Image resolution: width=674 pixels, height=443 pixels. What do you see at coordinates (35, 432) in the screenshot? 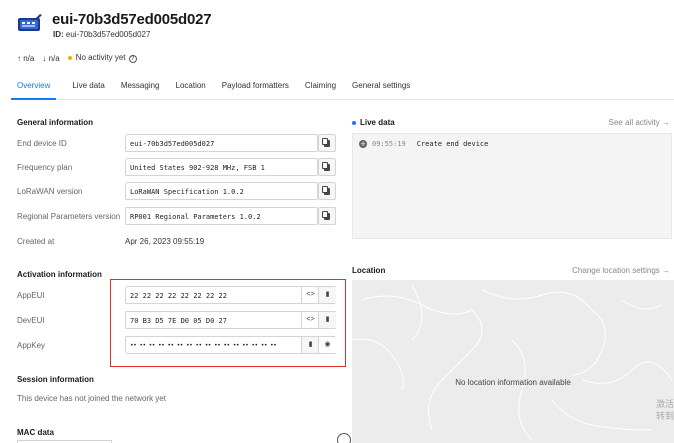
I see `mac-data-title: MAC data` at bounding box center [35, 432].